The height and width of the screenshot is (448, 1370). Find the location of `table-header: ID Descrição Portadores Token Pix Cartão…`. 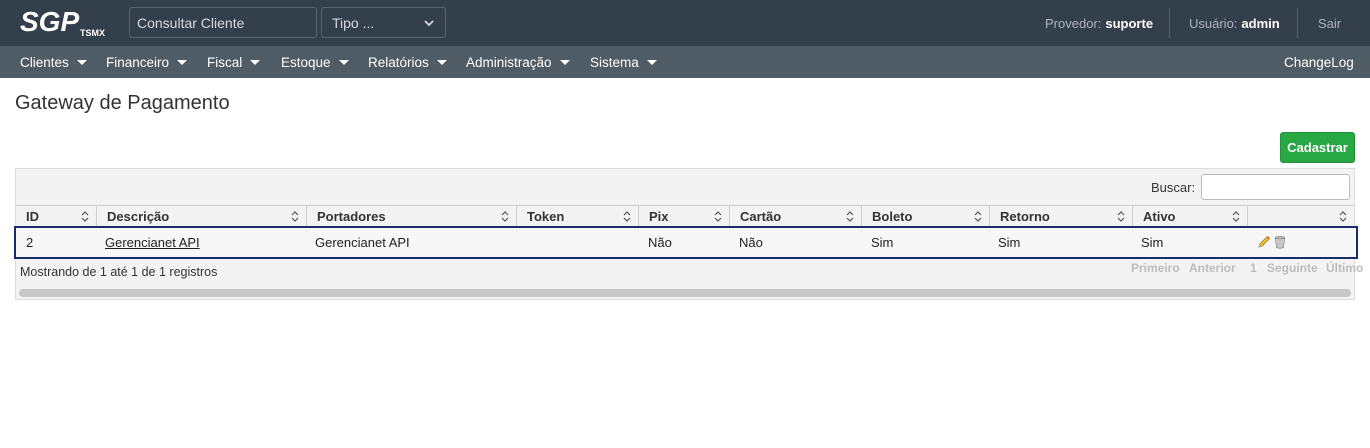

table-header: ID Descrição Portadores Token Pix Cartão… is located at coordinates (685, 216).